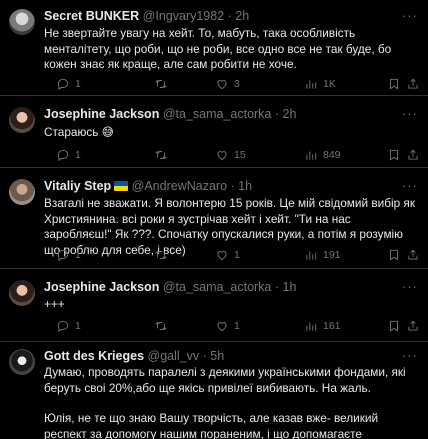 The image size is (428, 439). I want to click on tweet-header: Secret BUNKER @Ingvary1982 · 2h, so click(146, 16).